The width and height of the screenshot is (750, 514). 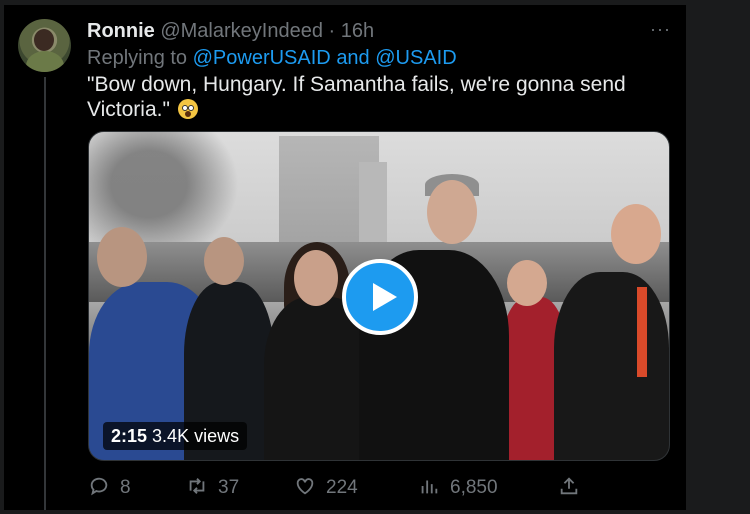 What do you see at coordinates (212, 488) in the screenshot?
I see `retweet-button: 37` at bounding box center [212, 488].